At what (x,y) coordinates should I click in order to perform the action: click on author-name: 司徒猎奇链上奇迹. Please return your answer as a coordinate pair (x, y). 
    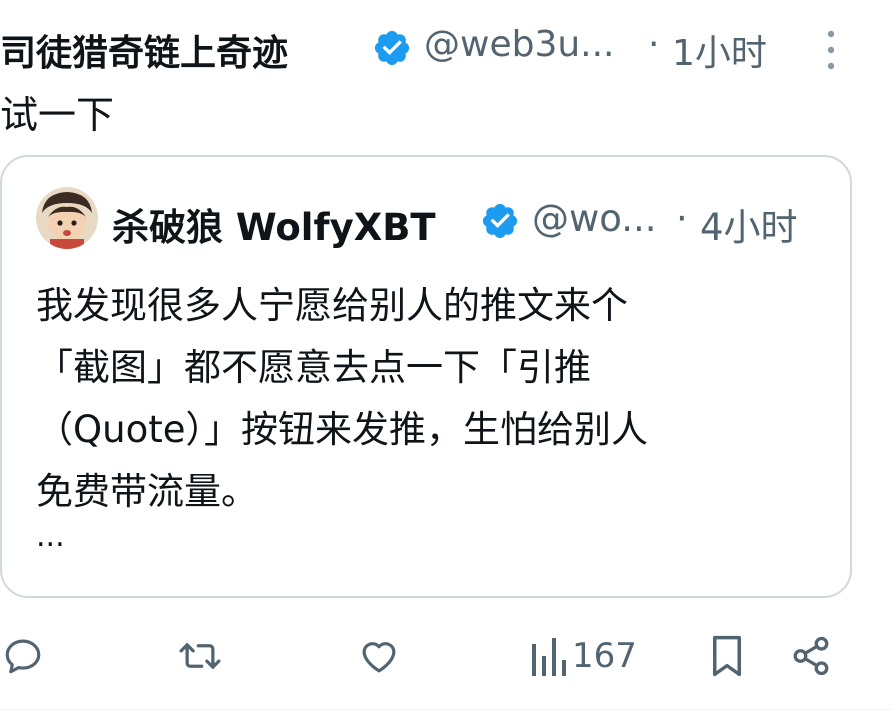
    Looking at the image, I should click on (144, 50).